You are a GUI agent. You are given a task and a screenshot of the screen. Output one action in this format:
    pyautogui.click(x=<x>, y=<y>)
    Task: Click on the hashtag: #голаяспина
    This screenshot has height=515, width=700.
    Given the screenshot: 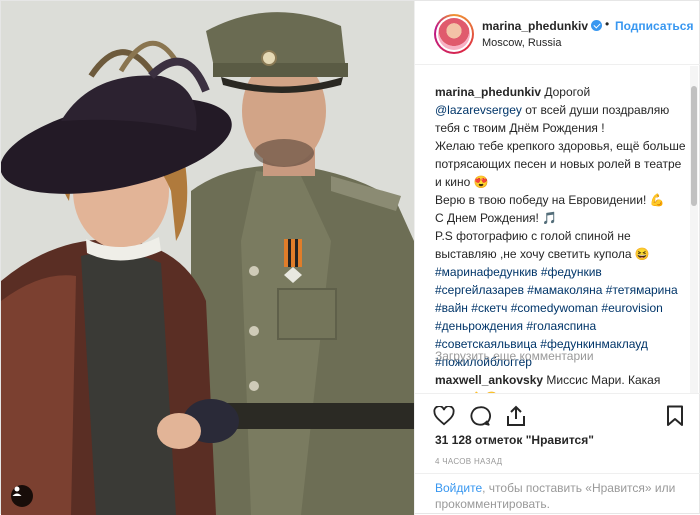 What is the action you would take?
    pyautogui.click(x=561, y=326)
    